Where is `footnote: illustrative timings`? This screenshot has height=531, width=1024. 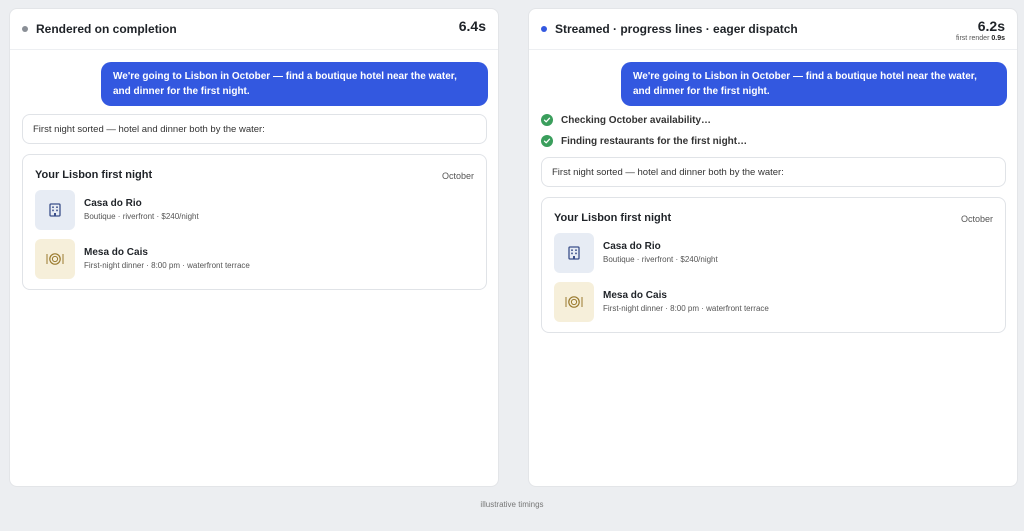 footnote: illustrative timings is located at coordinates (512, 504).